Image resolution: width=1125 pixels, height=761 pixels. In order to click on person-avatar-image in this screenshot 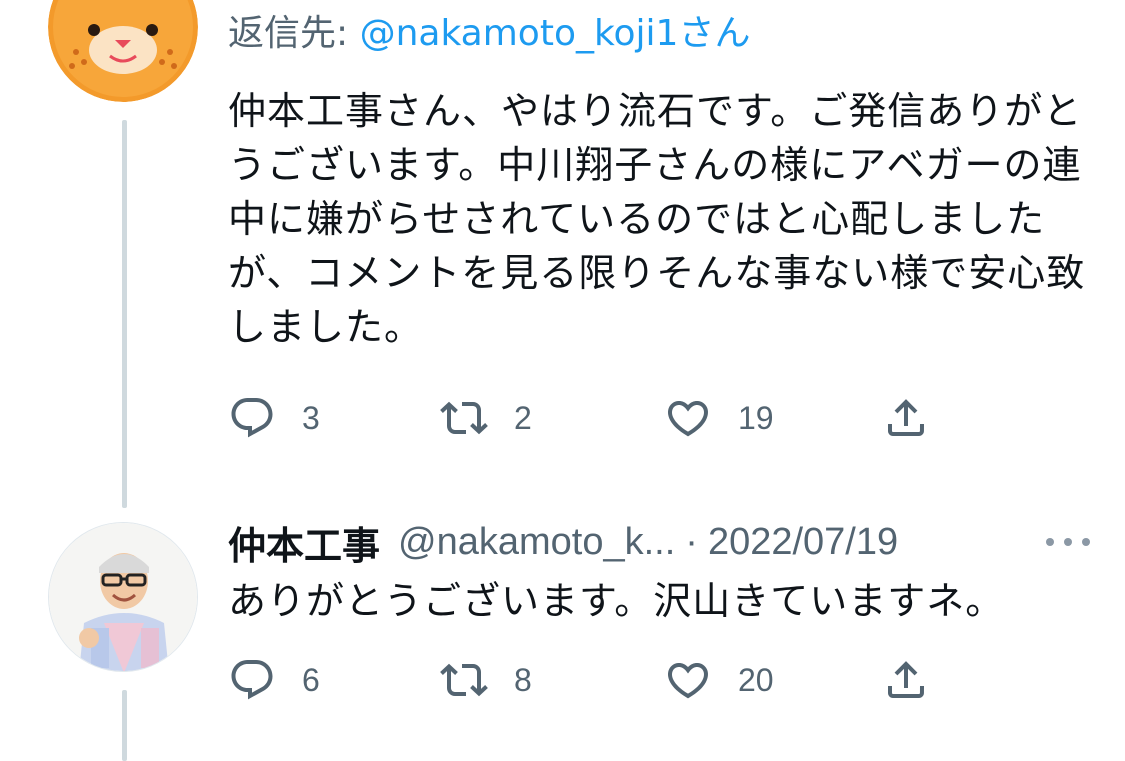, I will do `click(123, 597)`.